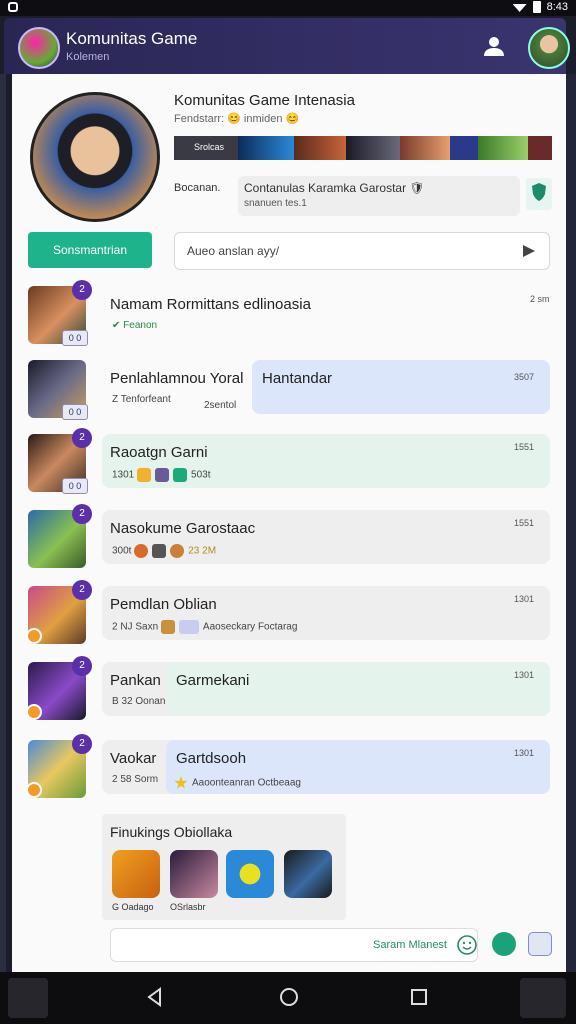 The image size is (576, 1024). Describe the element at coordinates (144, 475) in the screenshot. I see `coin-icon` at that location.